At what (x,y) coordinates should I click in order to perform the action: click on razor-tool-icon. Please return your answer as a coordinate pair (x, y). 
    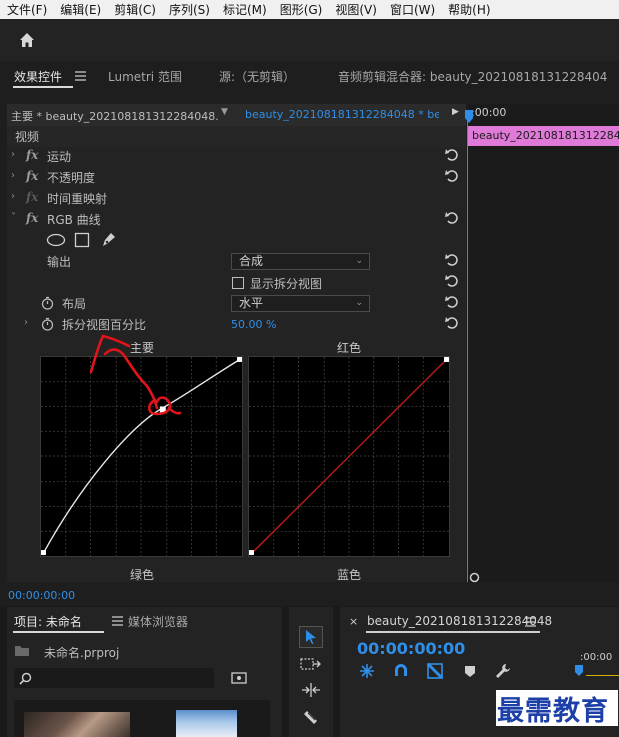
    Looking at the image, I should click on (311, 717).